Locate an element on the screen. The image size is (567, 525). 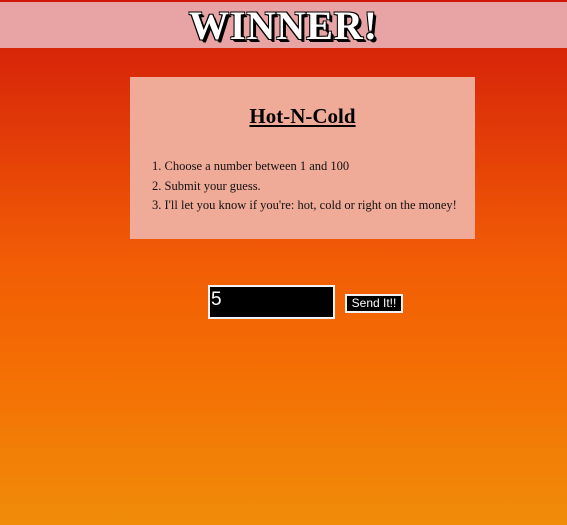
send-button: Send It!! is located at coordinates (374, 303).